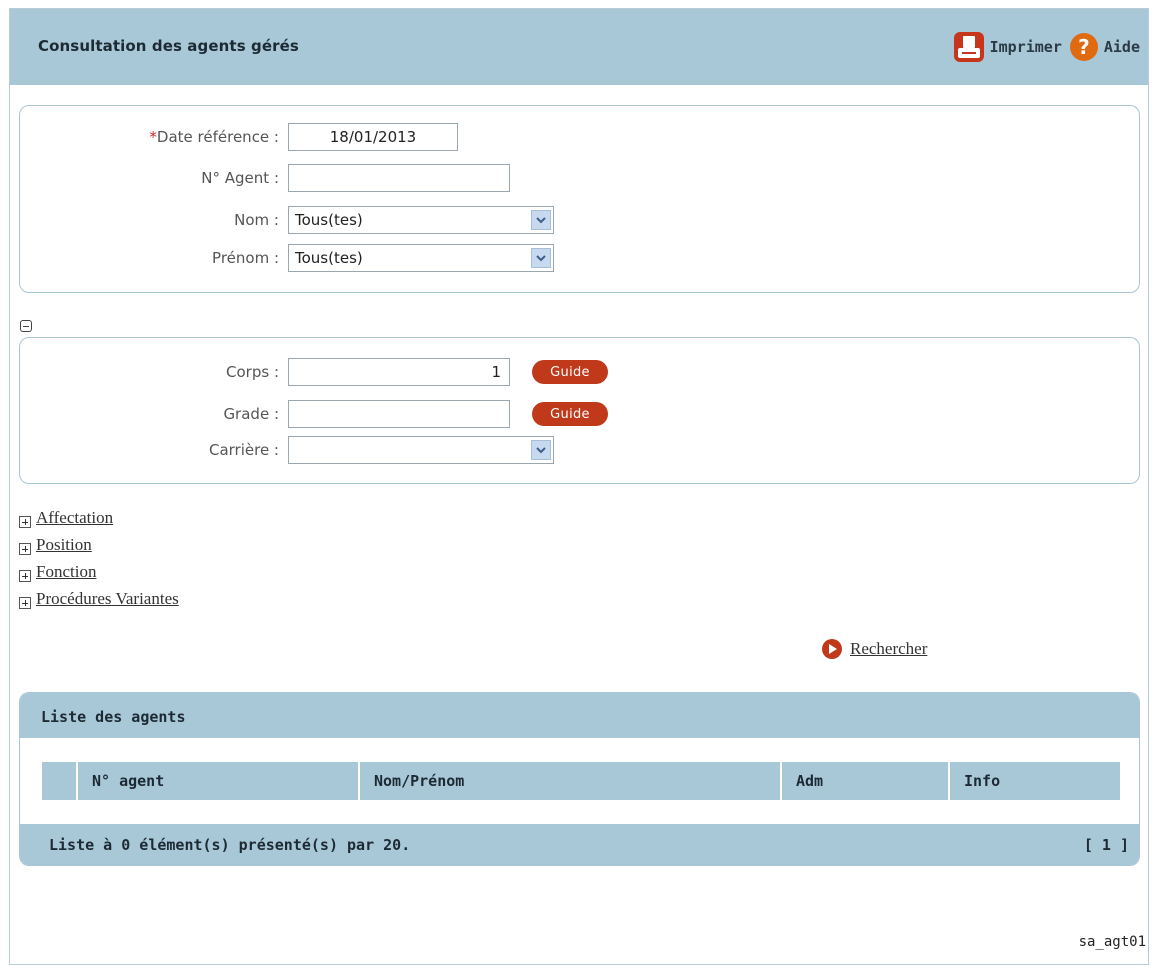  What do you see at coordinates (421, 450) in the screenshot?
I see `carriere-select` at bounding box center [421, 450].